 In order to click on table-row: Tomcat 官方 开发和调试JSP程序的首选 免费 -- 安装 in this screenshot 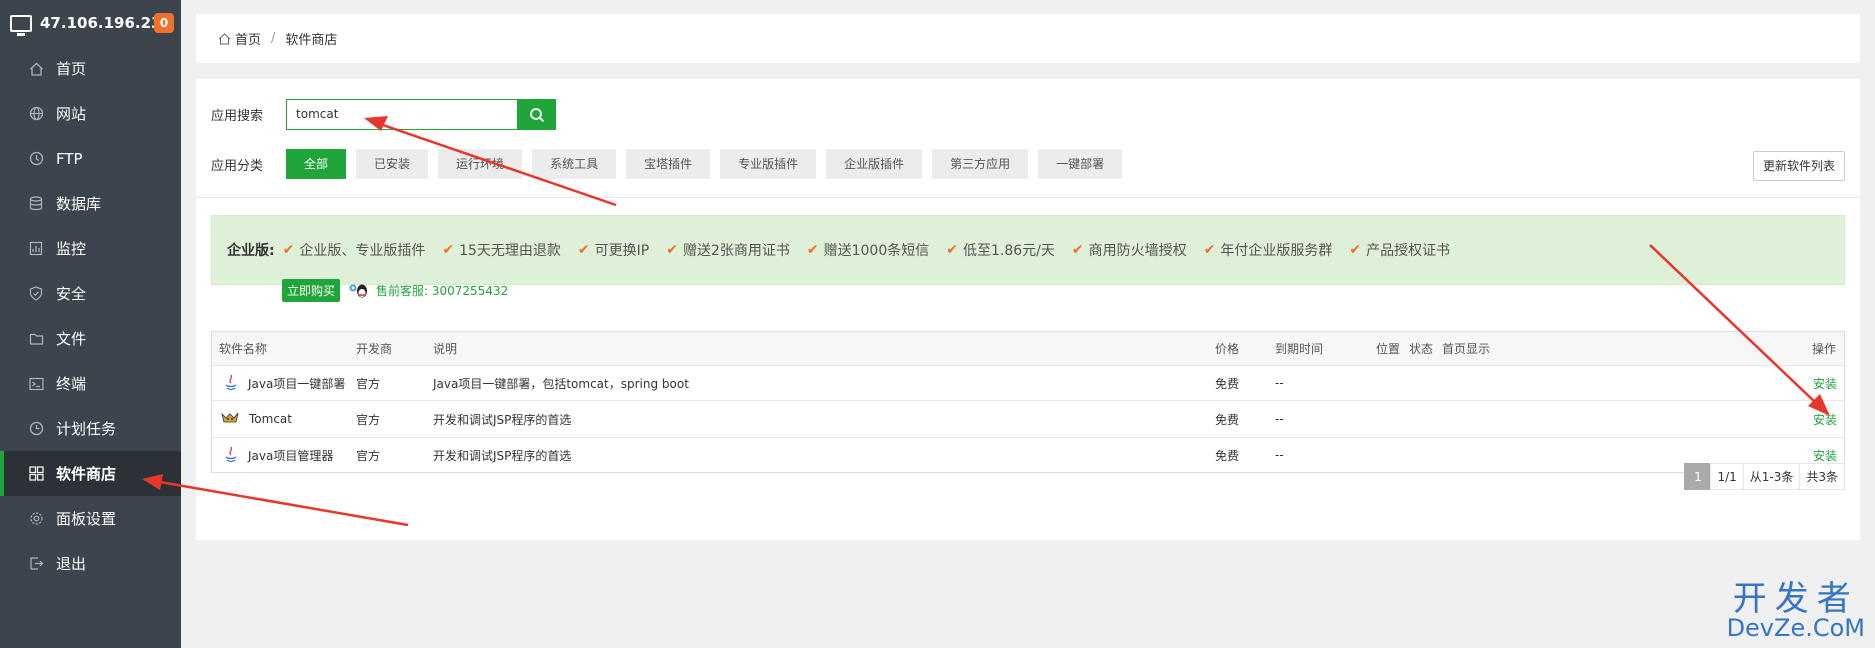, I will do `click(1028, 418)`.